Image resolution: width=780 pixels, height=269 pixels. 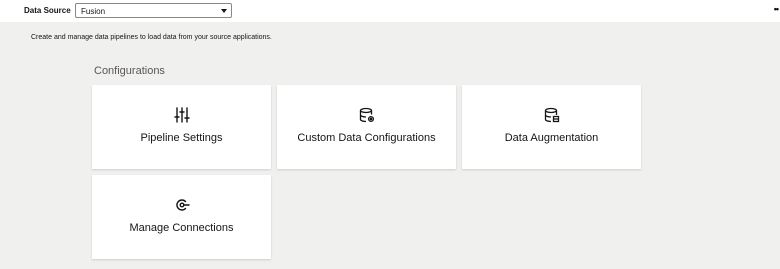 What do you see at coordinates (366, 138) in the screenshot?
I see `card-label: Custom Data Configurations` at bounding box center [366, 138].